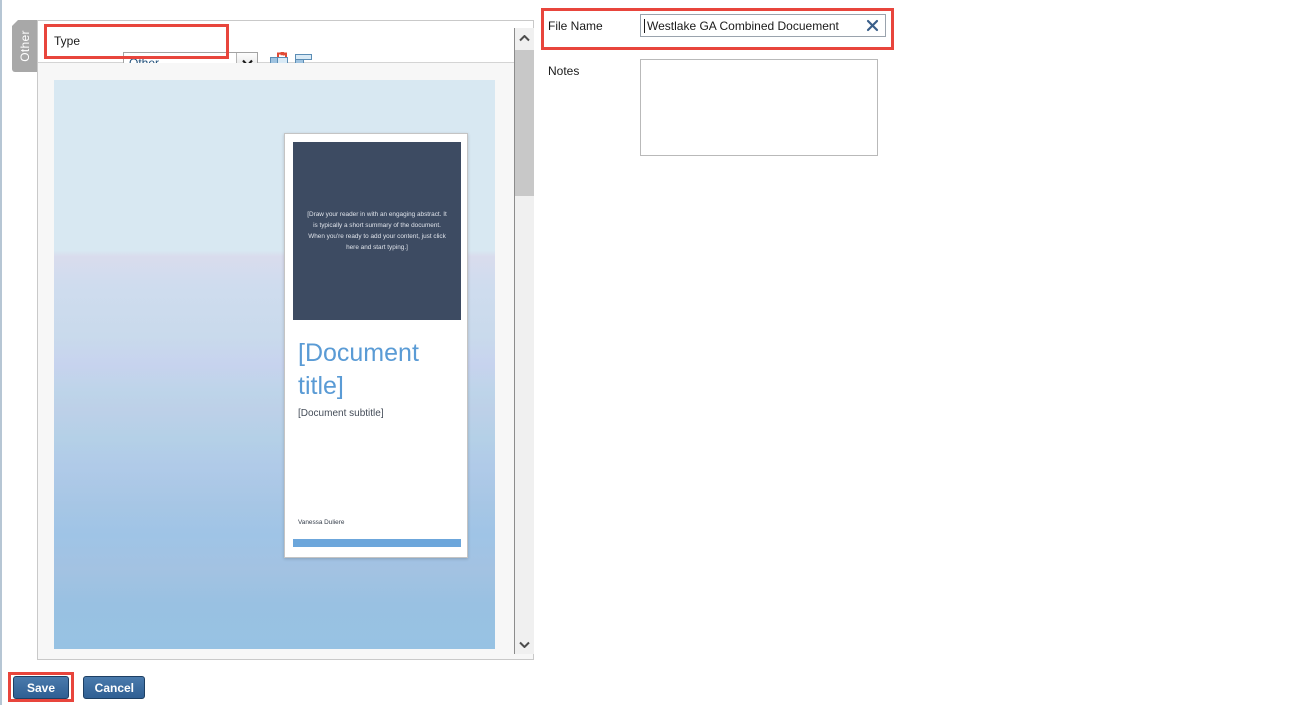 The width and height of the screenshot is (1306, 705). I want to click on notes-label: Notes, so click(564, 71).